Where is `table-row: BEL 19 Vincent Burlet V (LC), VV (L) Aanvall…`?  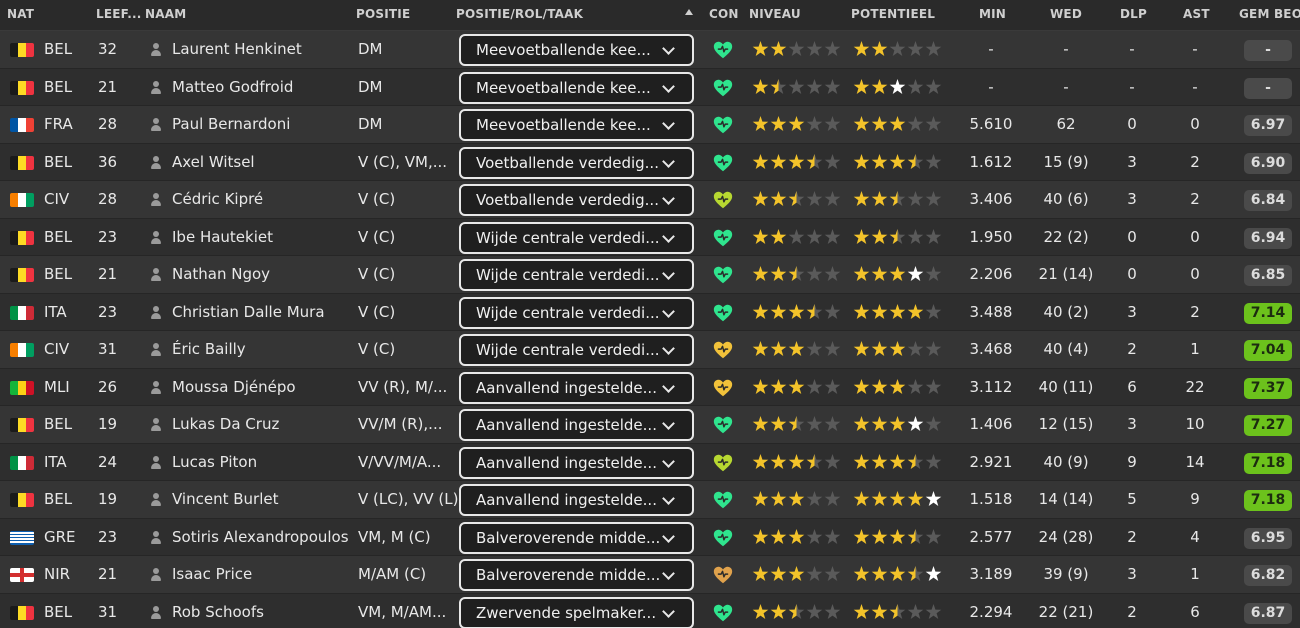
table-row: BEL 19 Vincent Burlet V (LC), VV (L) Aanvall… is located at coordinates (650, 500).